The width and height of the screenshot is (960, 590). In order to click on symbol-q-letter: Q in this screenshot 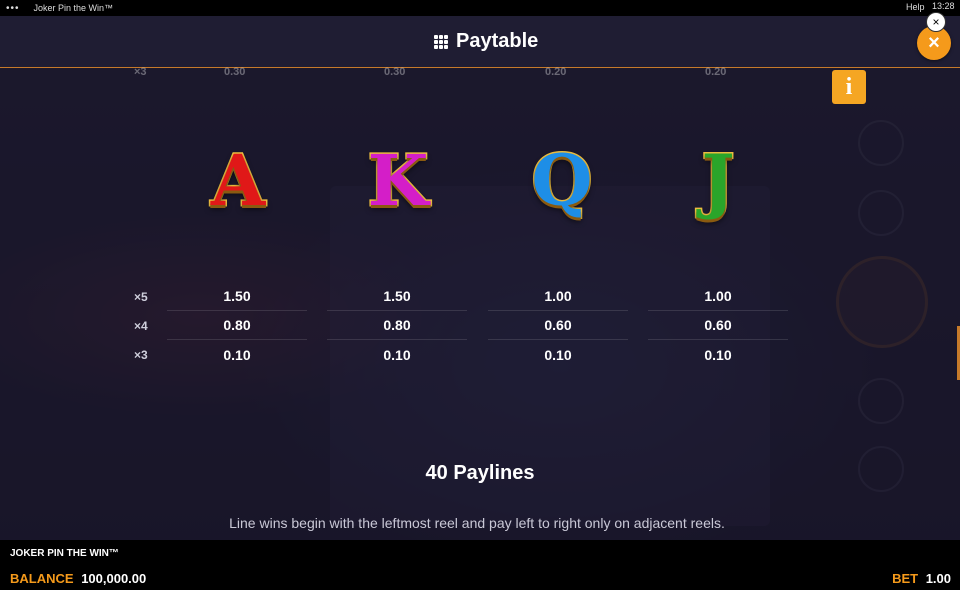, I will do `click(562, 180)`.